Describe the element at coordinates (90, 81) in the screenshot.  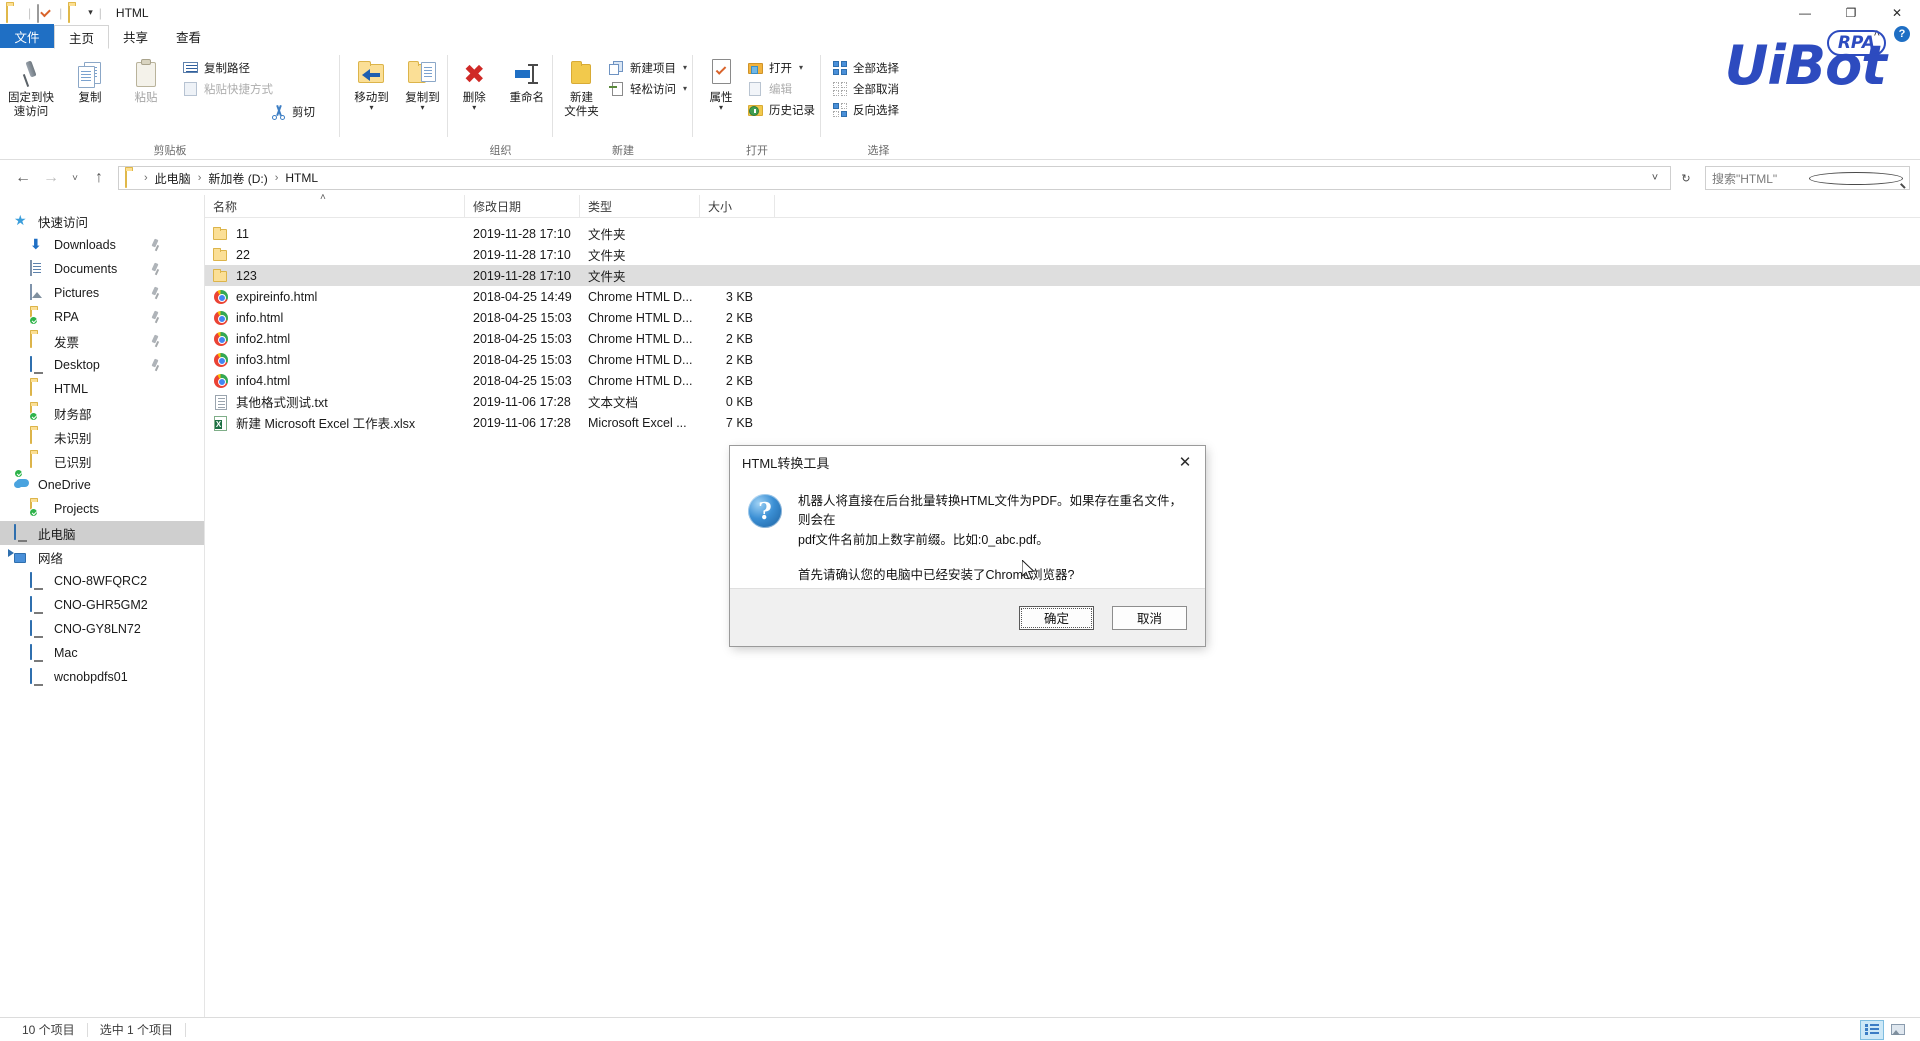
I see `copy-button: 复制` at that location.